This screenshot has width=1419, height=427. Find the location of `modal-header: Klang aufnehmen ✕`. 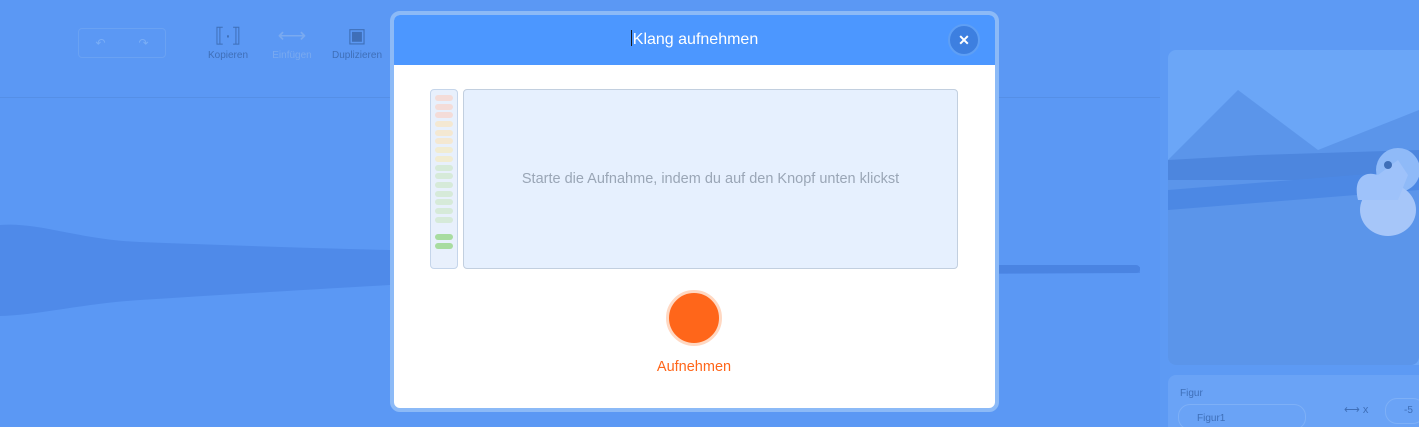

modal-header: Klang aufnehmen ✕ is located at coordinates (694, 40).